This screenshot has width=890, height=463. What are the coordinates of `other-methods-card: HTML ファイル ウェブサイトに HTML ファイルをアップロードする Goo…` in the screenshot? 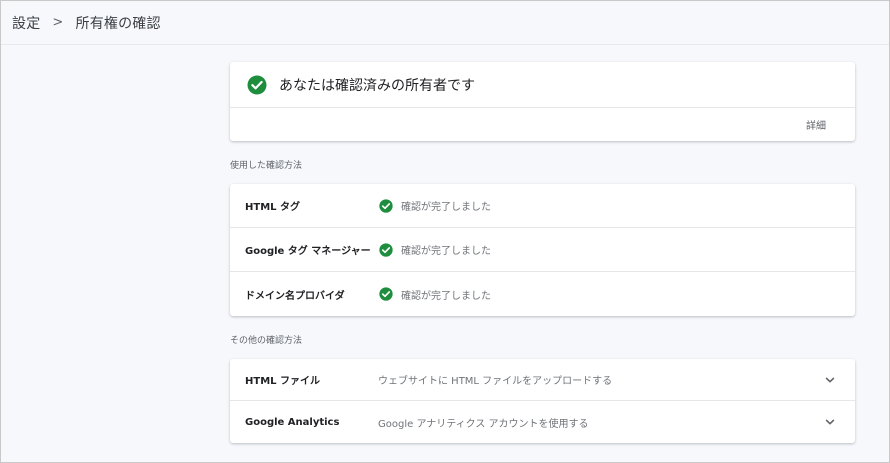 It's located at (542, 401).